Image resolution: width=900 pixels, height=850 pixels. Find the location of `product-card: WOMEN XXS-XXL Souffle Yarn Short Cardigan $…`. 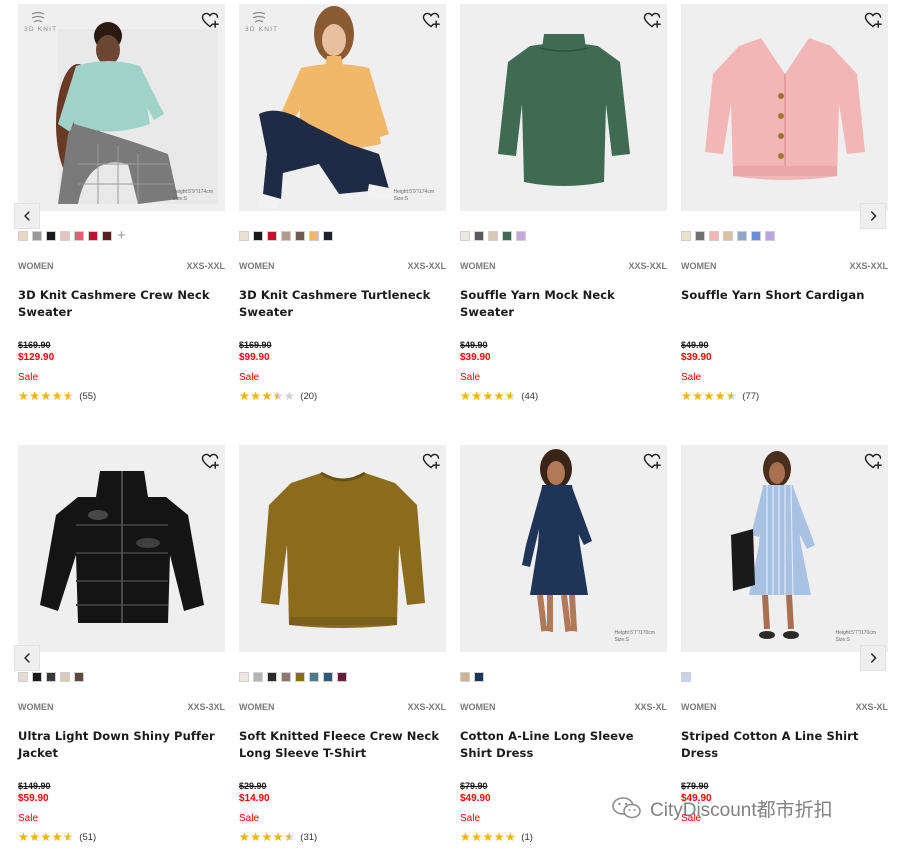

product-card: WOMEN XXS-XXL Souffle Yarn Short Cardigan $… is located at coordinates (784, 203).